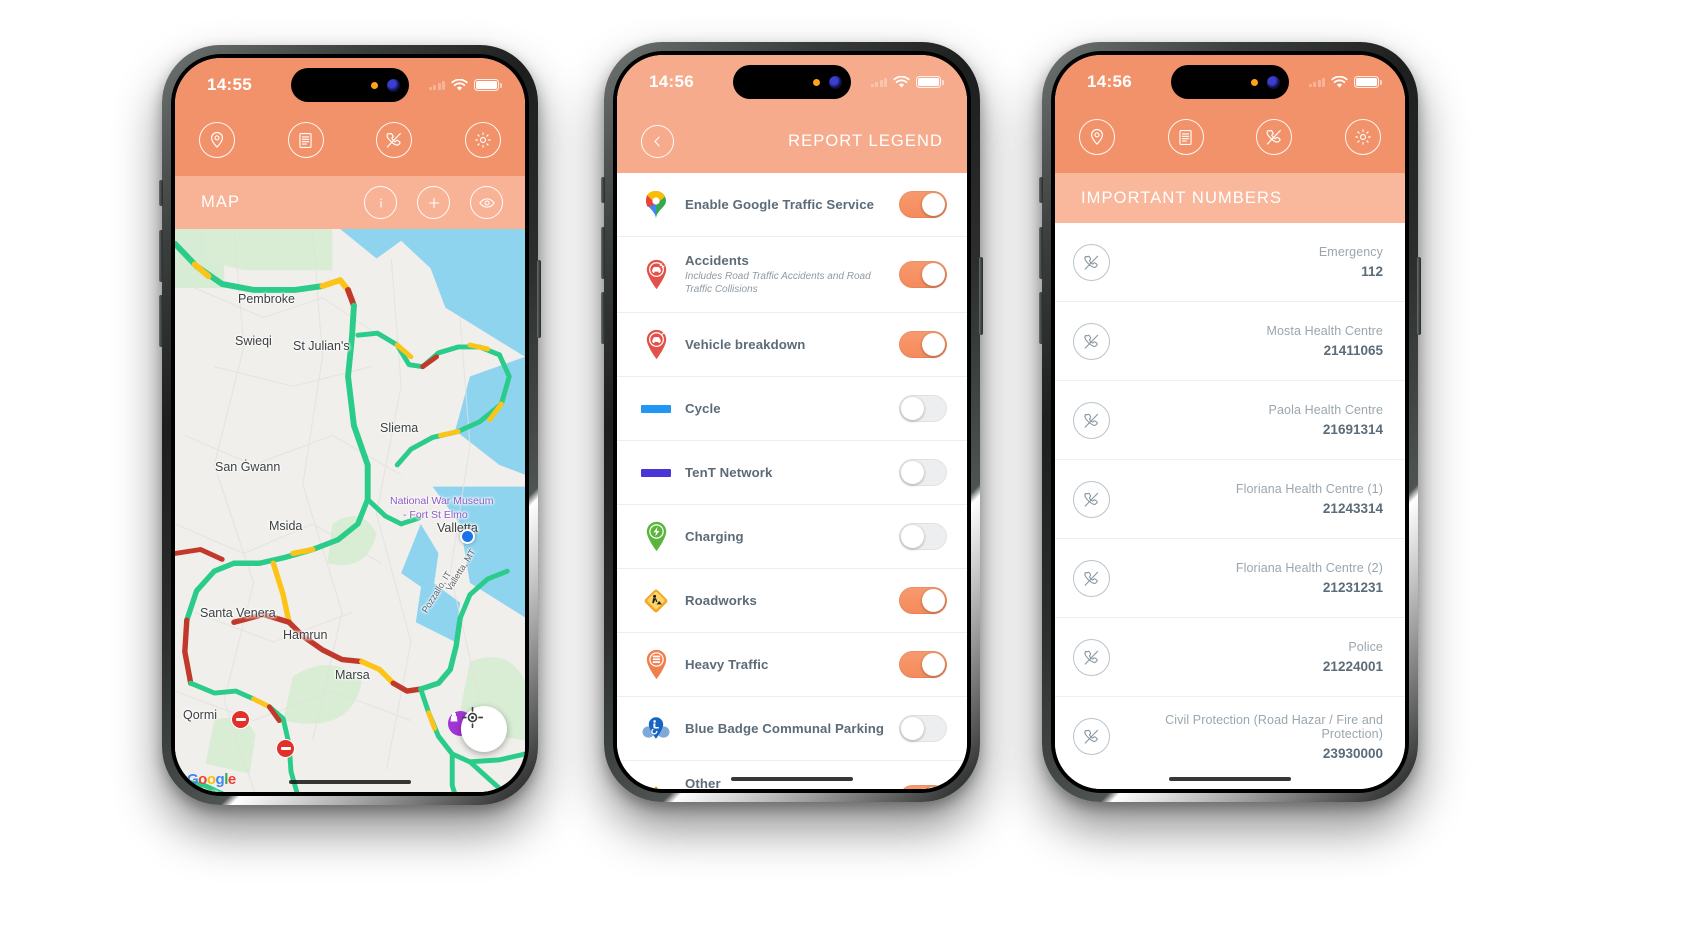 This screenshot has width=1700, height=933. I want to click on legend-row: Roadworks, so click(792, 601).